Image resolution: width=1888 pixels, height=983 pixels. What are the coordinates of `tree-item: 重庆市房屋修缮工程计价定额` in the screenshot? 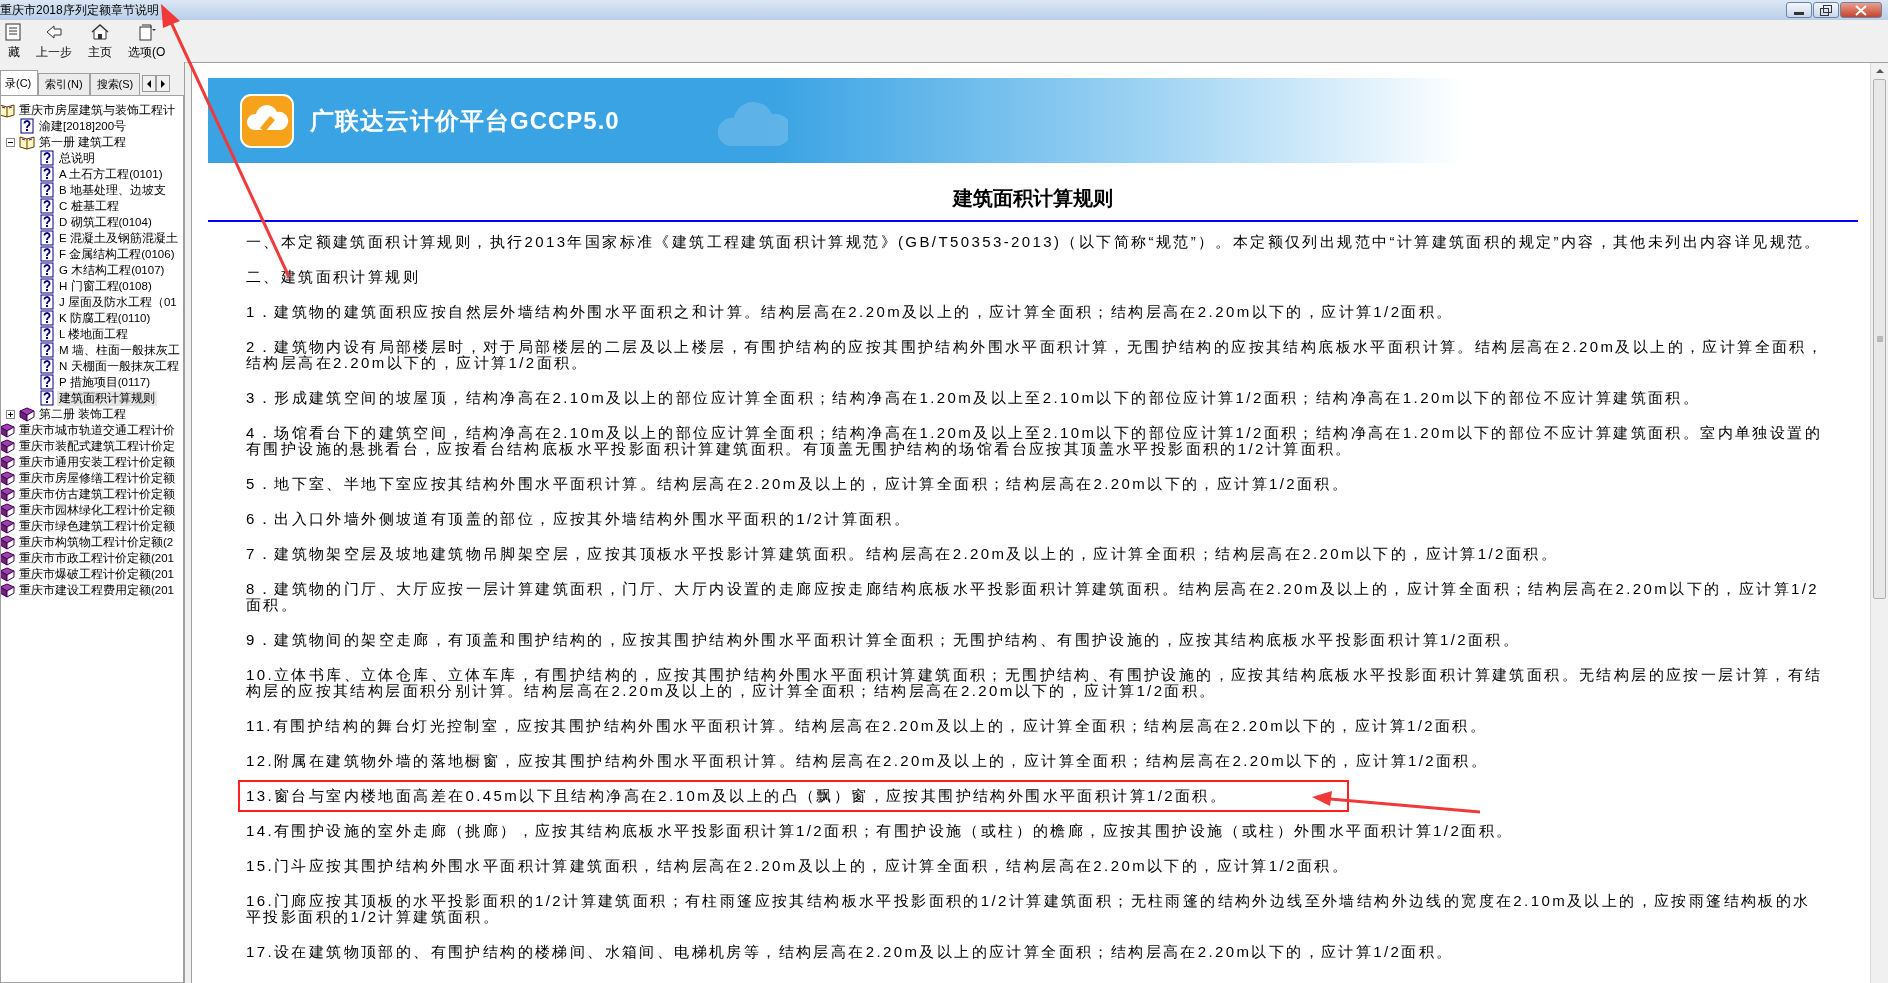 It's located at (97, 478).